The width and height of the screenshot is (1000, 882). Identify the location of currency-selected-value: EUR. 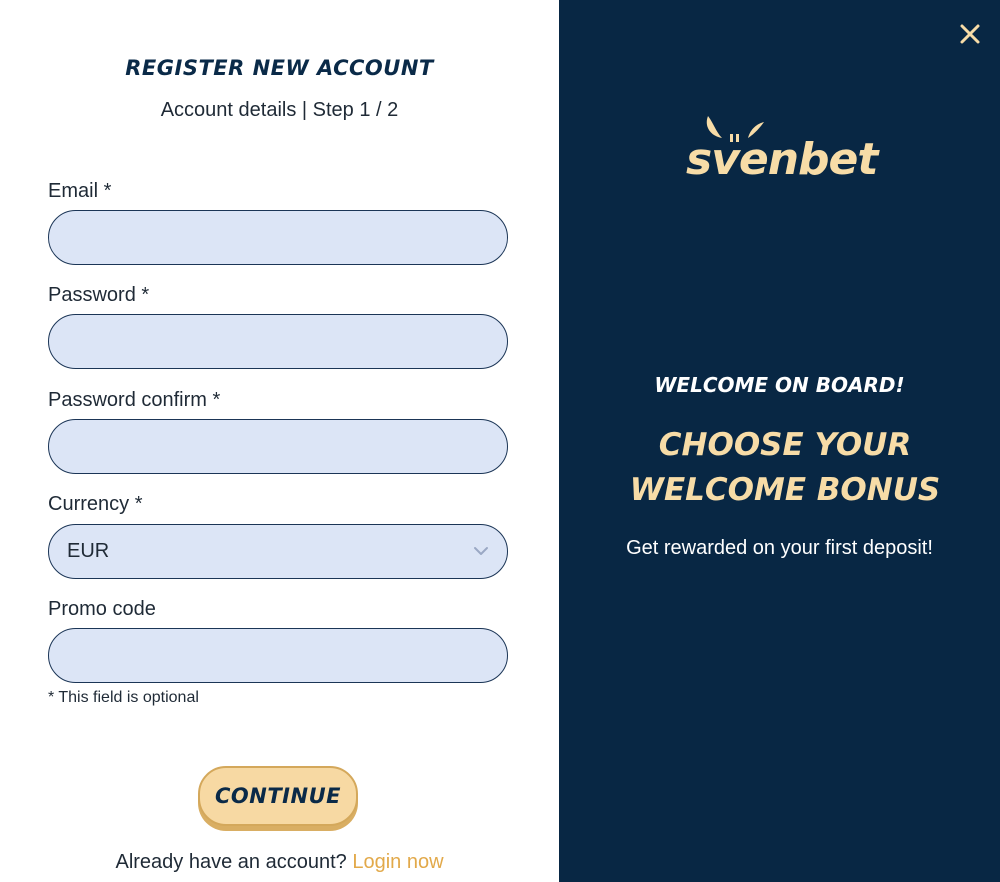
(278, 551).